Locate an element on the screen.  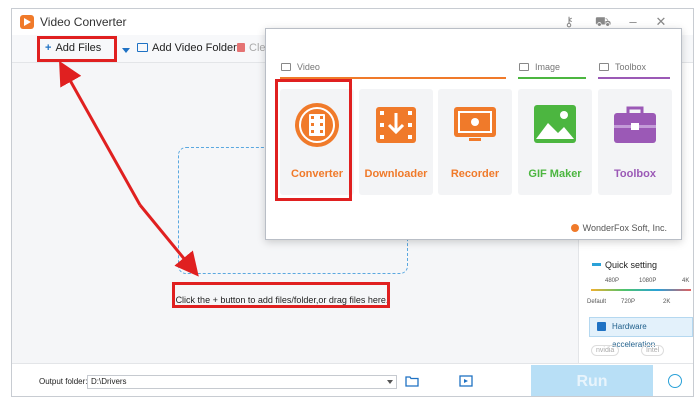
arrow-to-add-files is located at coordinates (100, 133).